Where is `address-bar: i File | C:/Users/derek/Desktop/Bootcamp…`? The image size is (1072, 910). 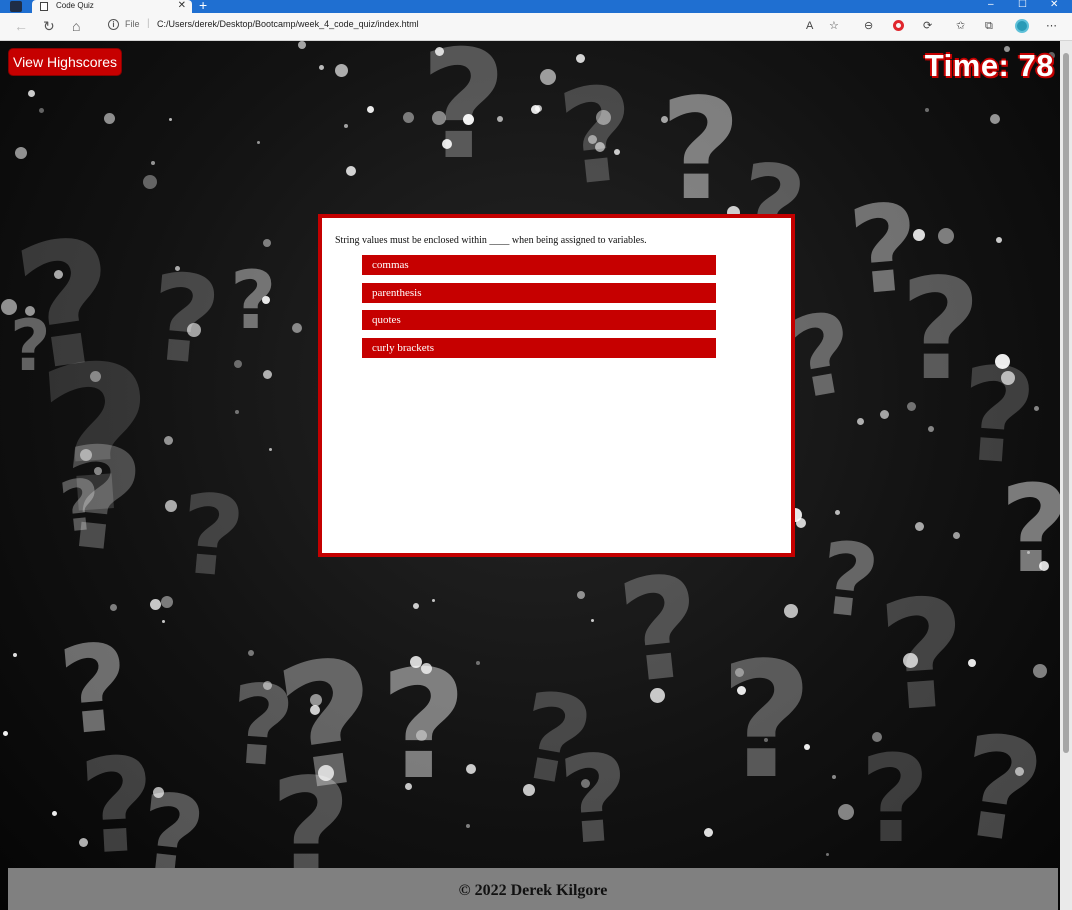 address-bar: i File | C:/Users/derek/Desktop/Bootcamp… is located at coordinates (520, 26).